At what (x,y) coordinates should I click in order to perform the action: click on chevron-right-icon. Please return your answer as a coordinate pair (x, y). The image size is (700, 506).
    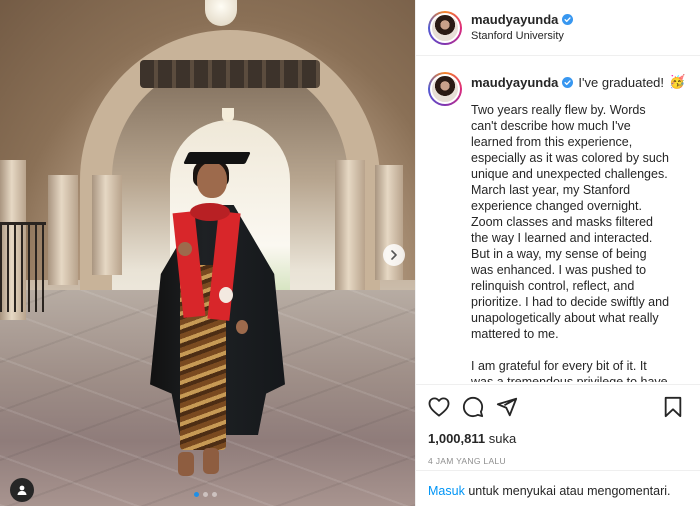
    Looking at the image, I should click on (394, 255).